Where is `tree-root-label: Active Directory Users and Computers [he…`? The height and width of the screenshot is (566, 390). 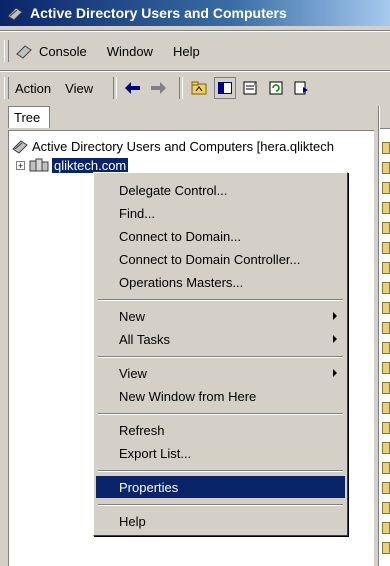 tree-root-label: Active Directory Users and Computers [he… is located at coordinates (183, 146).